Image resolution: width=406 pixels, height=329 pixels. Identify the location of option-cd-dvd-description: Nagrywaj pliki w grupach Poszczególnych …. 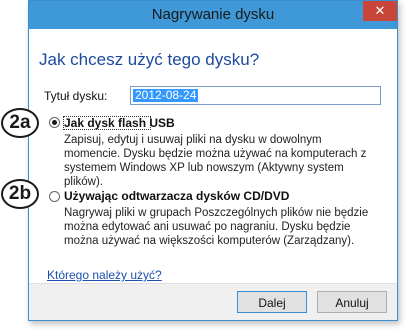
(216, 227).